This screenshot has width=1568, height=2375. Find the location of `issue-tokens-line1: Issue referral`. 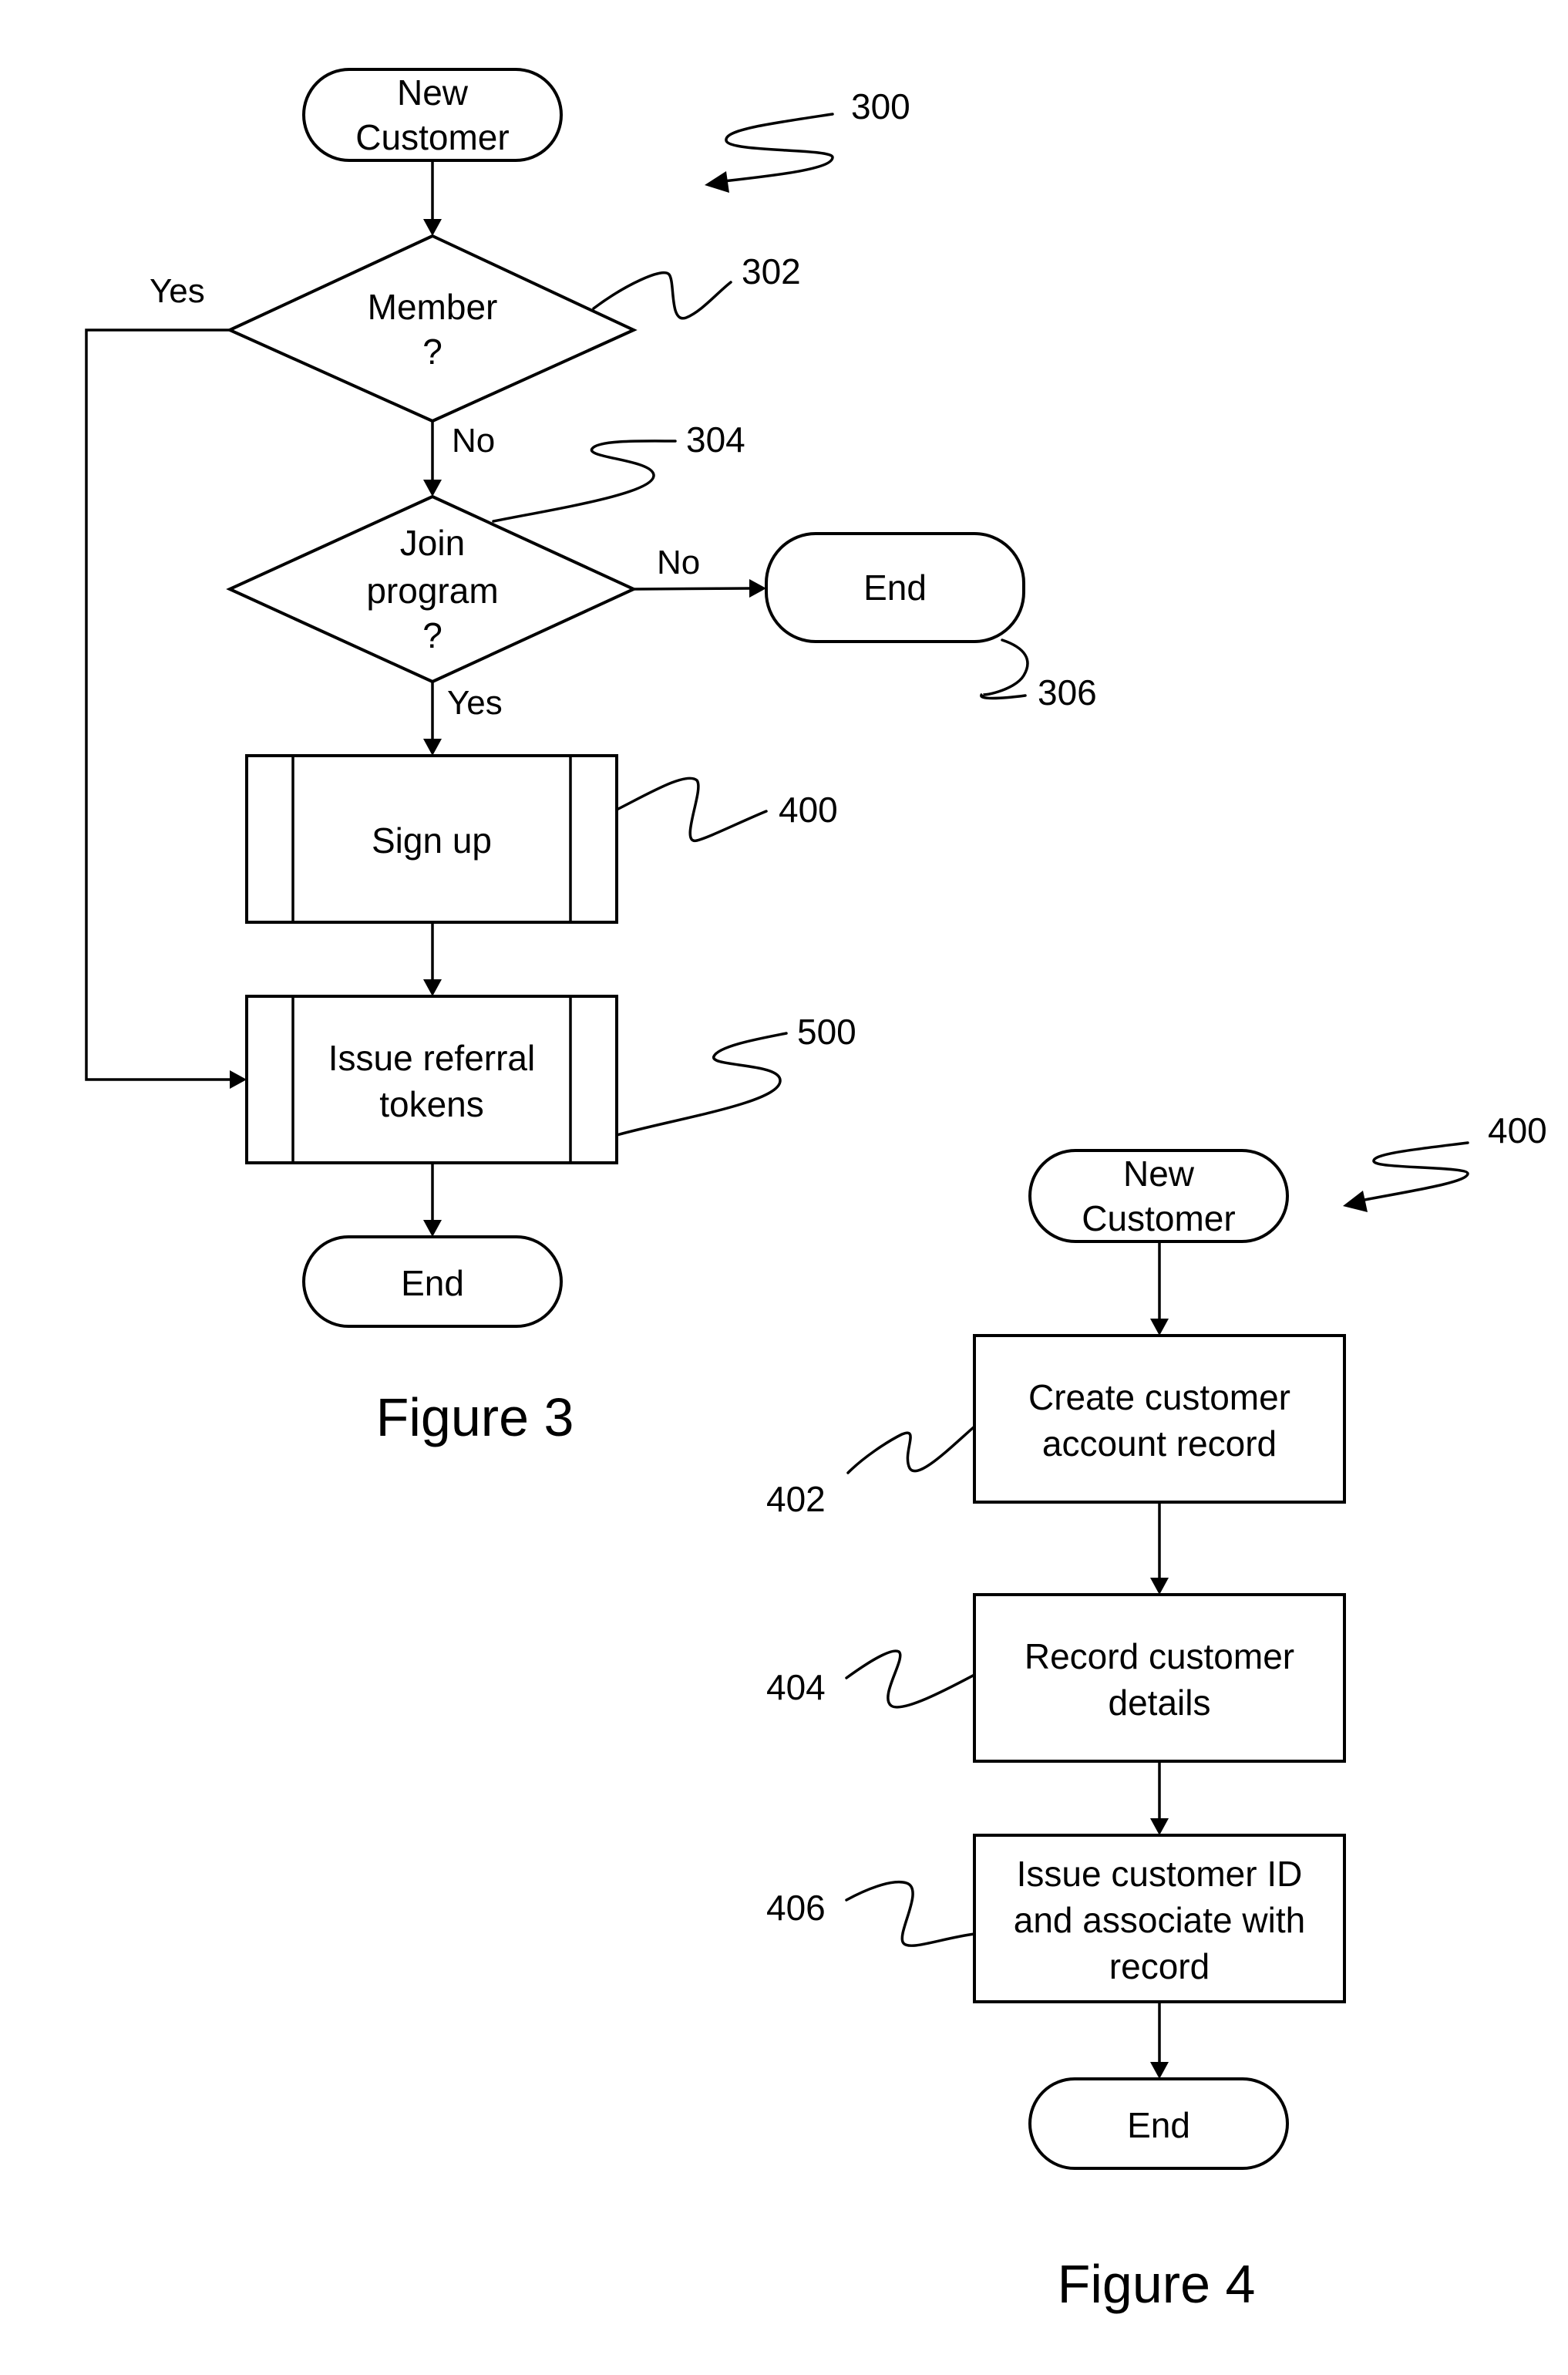

issue-tokens-line1: Issue referral is located at coordinates (431, 1058).